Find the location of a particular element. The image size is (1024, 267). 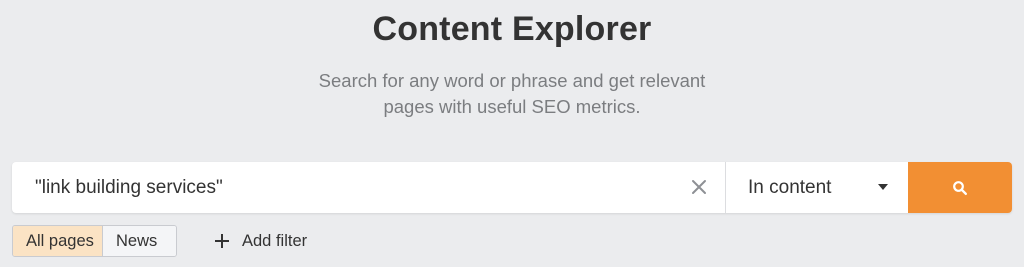

add-filter-label: Add filter is located at coordinates (275, 240).